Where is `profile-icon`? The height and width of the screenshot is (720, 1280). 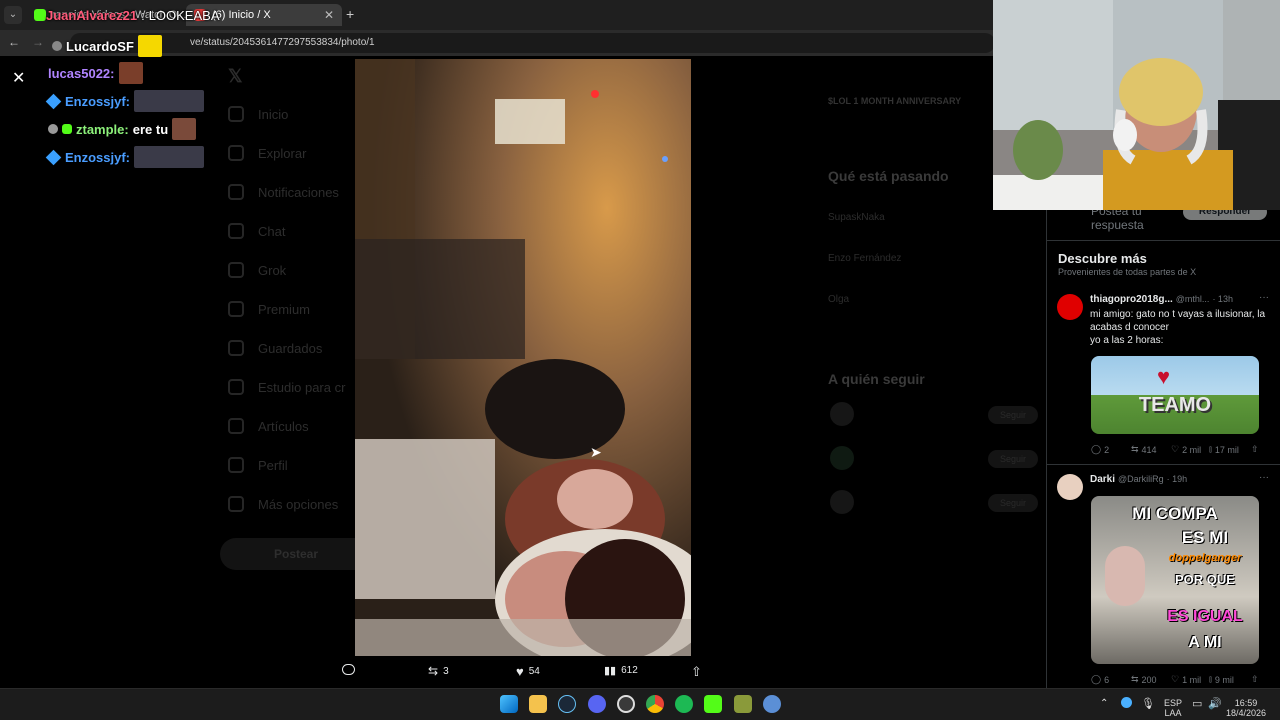 profile-icon is located at coordinates (236, 465).